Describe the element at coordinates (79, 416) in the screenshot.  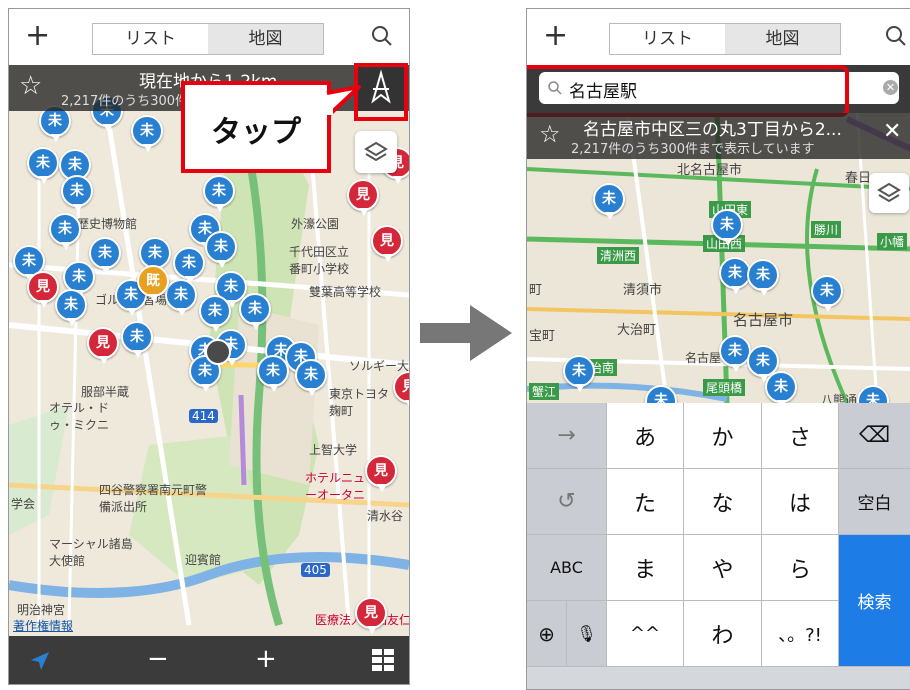
I see `map-label: オテル・ドゥ・ミクニ` at that location.